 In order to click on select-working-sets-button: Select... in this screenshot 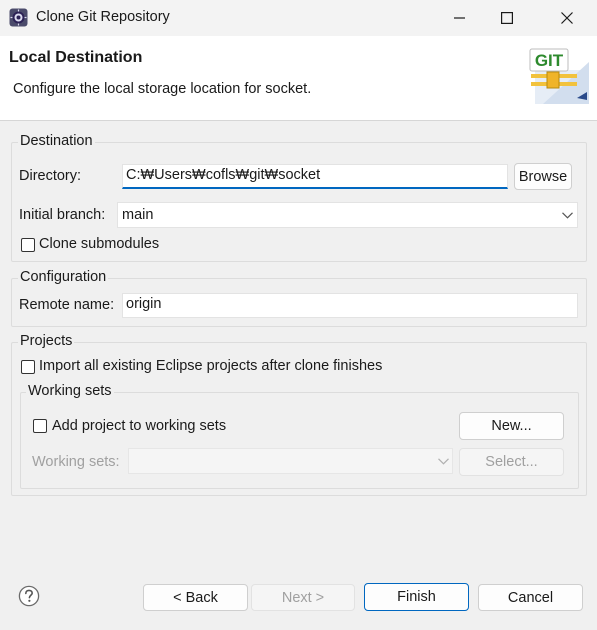, I will do `click(511, 462)`.